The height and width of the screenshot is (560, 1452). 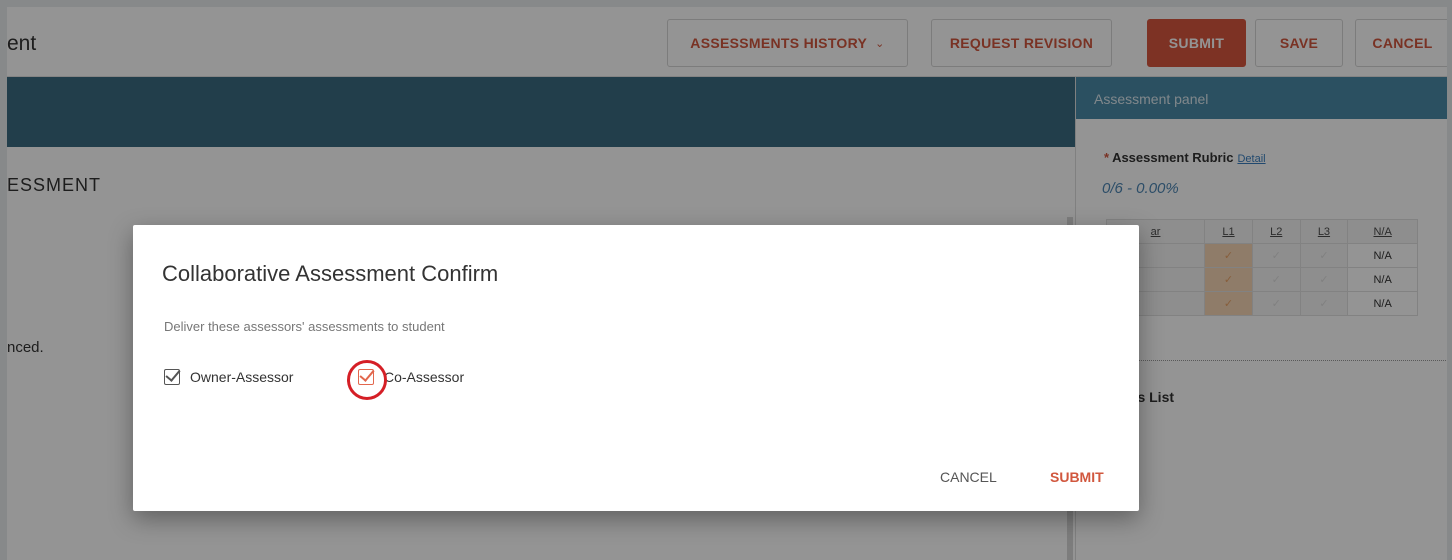 I want to click on dialog-title: Collaborative Assessment Confirm, so click(x=330, y=273).